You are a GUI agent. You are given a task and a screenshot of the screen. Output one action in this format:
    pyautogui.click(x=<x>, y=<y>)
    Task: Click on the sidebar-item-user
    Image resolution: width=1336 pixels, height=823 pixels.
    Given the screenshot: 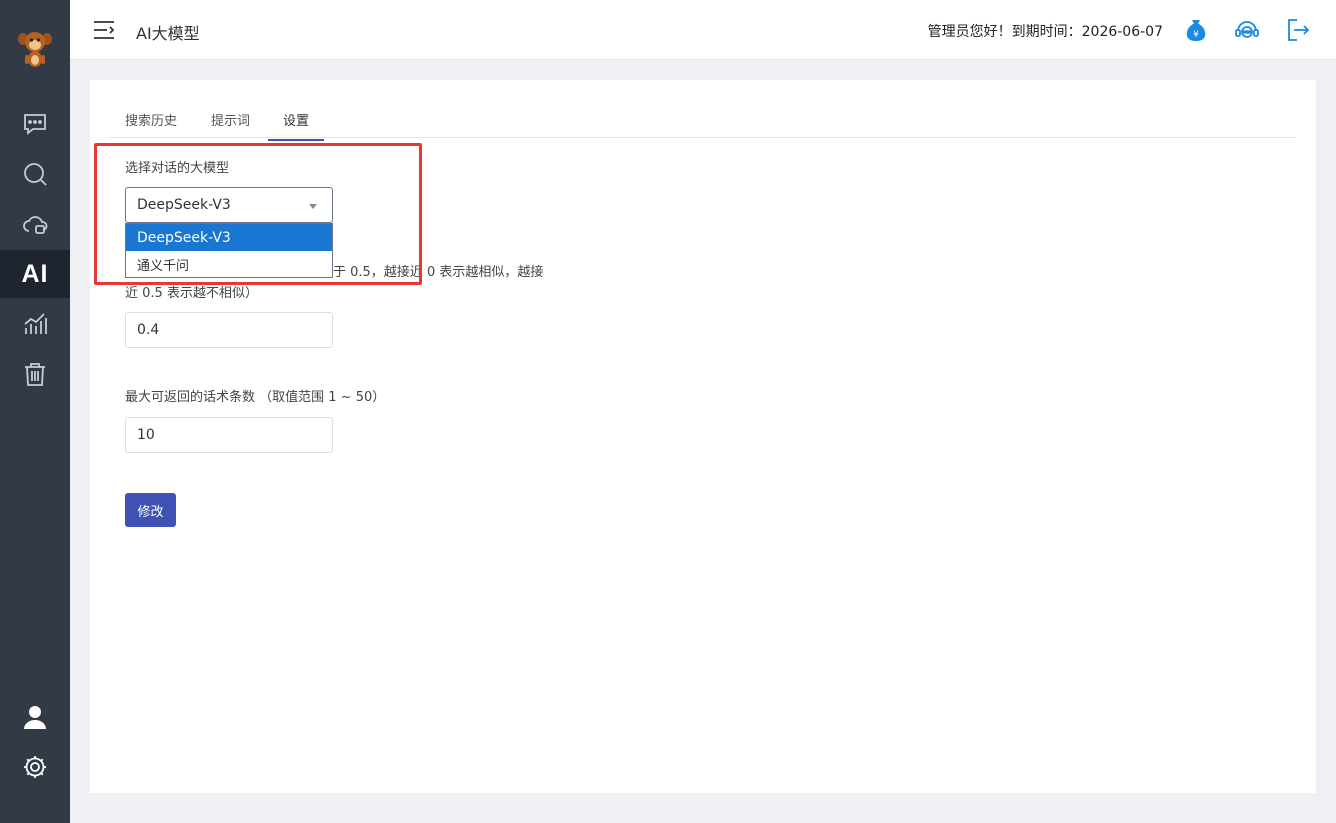 What is the action you would take?
    pyautogui.click(x=35, y=717)
    